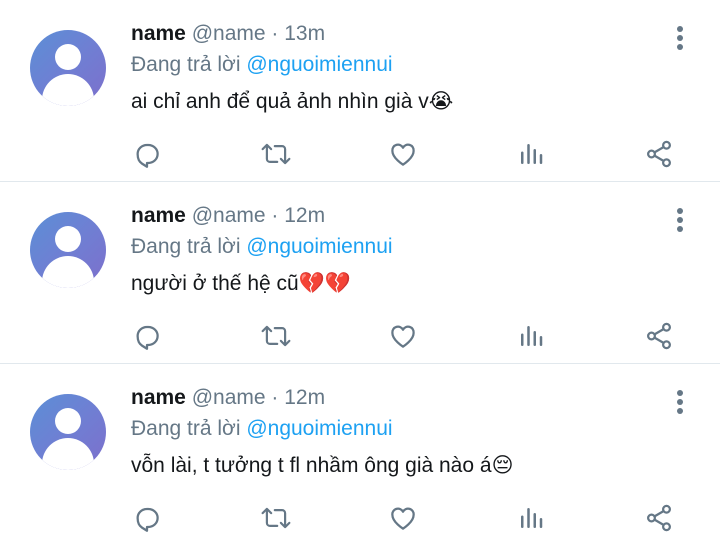  I want to click on tweet-header: name @name · 13m, so click(228, 34).